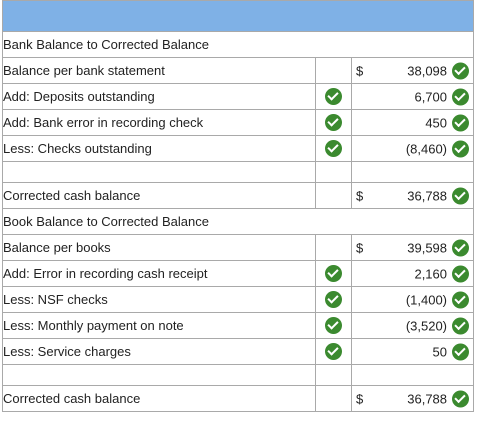 The height and width of the screenshot is (429, 477). I want to click on table-row: Less: Checks outstanding (8,460), so click(238, 148).